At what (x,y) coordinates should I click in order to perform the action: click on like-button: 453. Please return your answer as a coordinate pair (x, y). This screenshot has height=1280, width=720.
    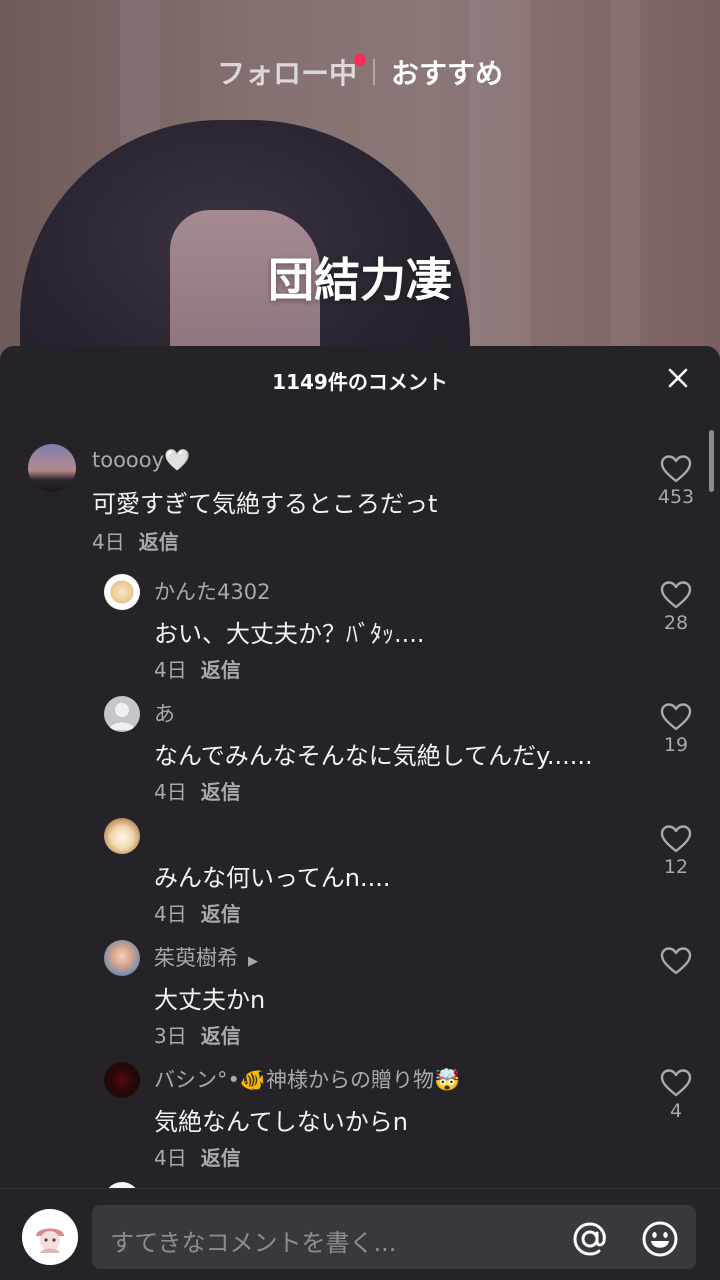
    Looking at the image, I should click on (676, 481).